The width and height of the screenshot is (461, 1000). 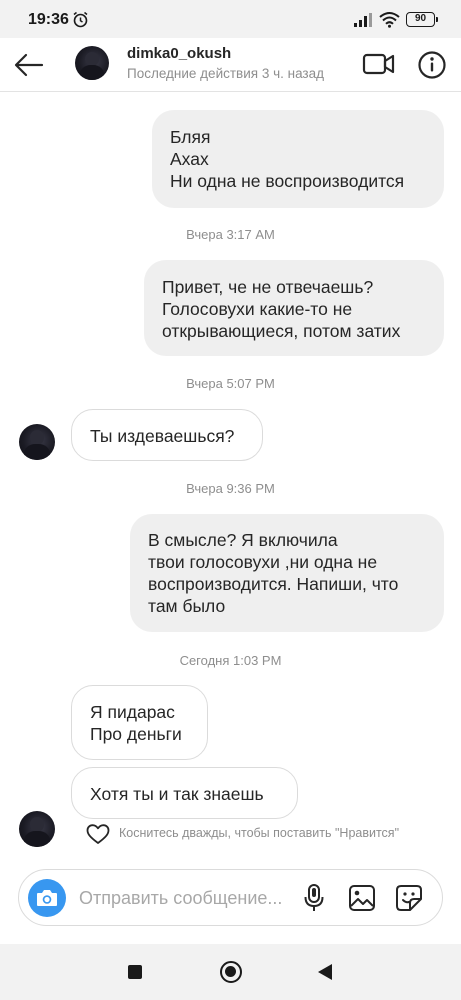 What do you see at coordinates (389, 20) in the screenshot?
I see `wifi-icon` at bounding box center [389, 20].